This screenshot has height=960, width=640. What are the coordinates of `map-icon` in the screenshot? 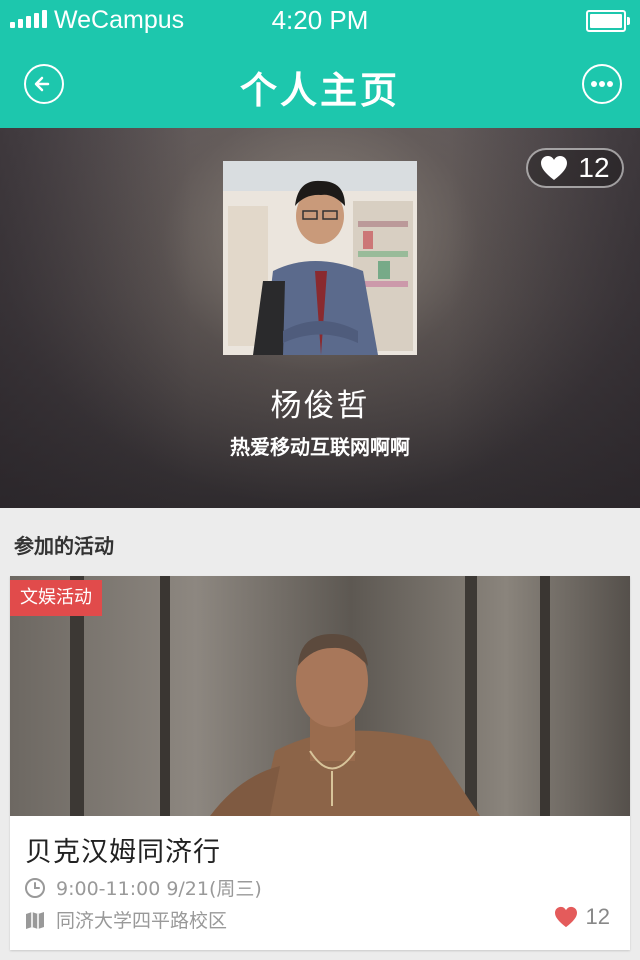 It's located at (35, 920).